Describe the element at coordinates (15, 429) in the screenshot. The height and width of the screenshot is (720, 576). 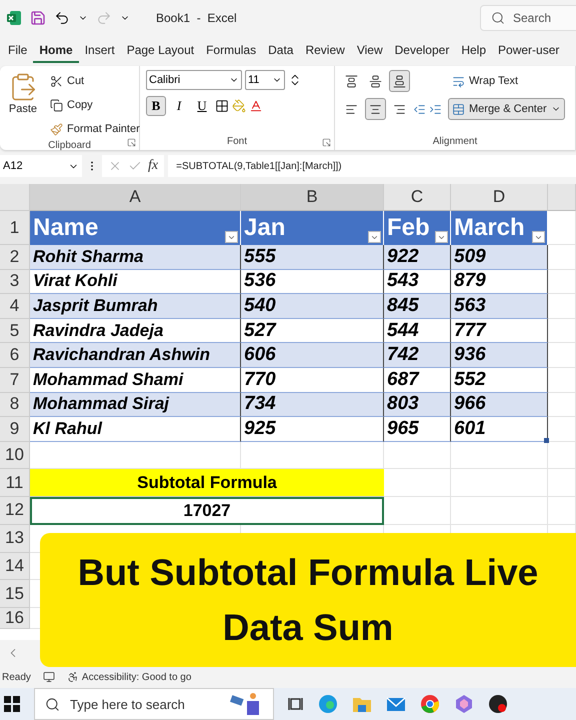
I see `row-header: 9` at that location.